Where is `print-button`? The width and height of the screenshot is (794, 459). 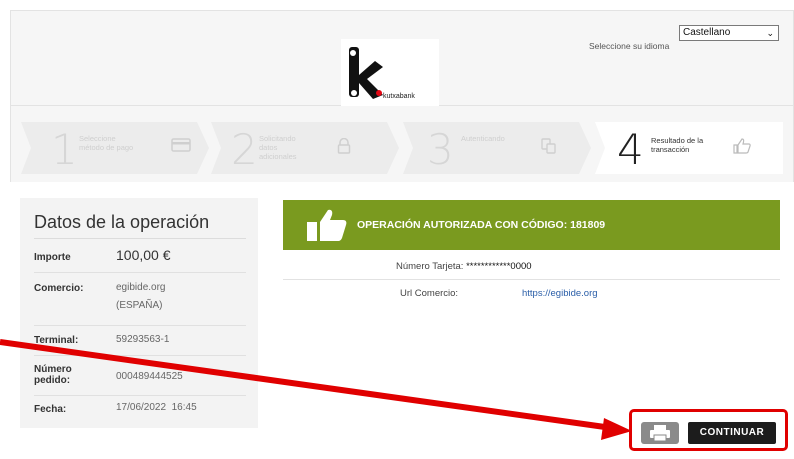 print-button is located at coordinates (660, 433).